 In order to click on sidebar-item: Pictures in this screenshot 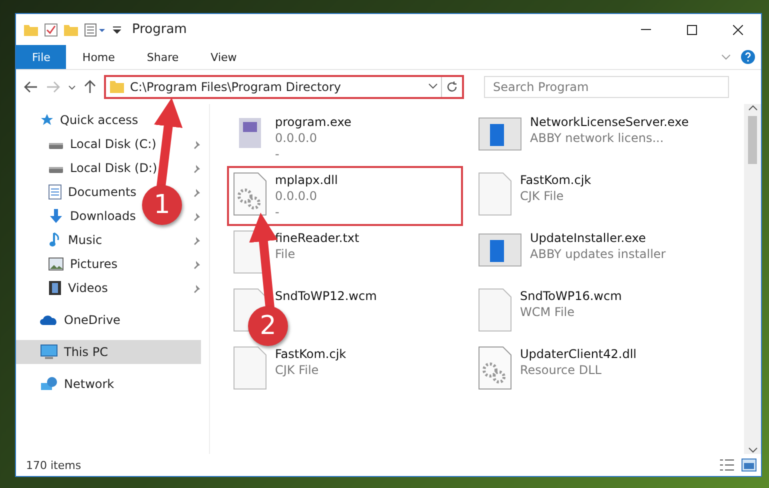, I will do `click(83, 264)`.